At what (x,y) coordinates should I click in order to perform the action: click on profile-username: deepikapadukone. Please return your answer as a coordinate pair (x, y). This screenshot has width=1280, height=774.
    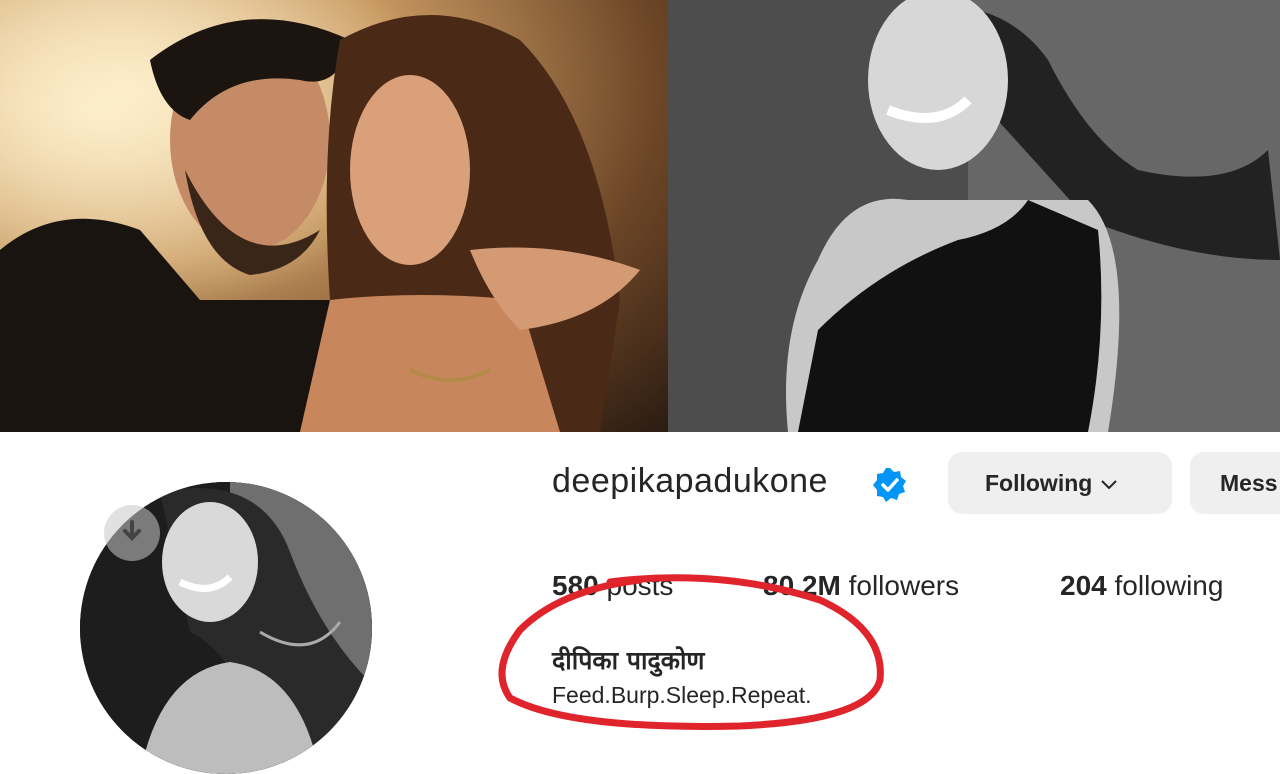
    Looking at the image, I should click on (690, 481).